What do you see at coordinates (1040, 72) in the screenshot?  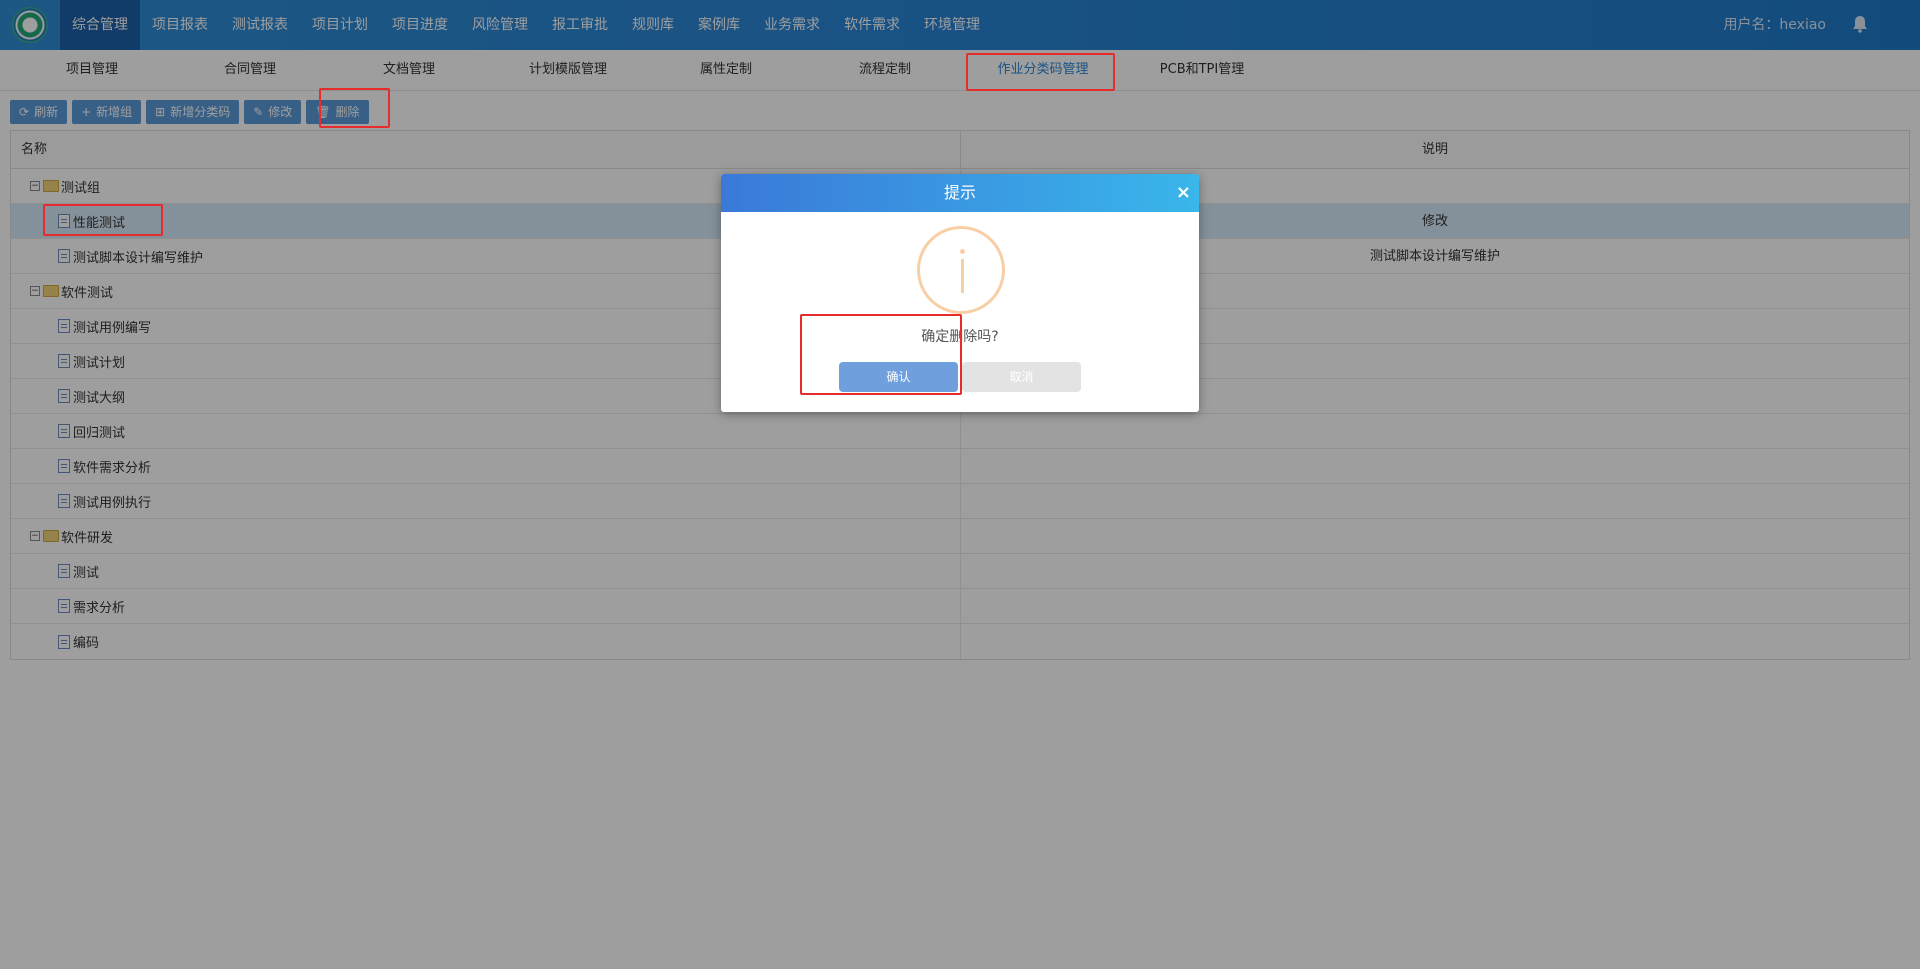 I see `highlight-box-subnav` at bounding box center [1040, 72].